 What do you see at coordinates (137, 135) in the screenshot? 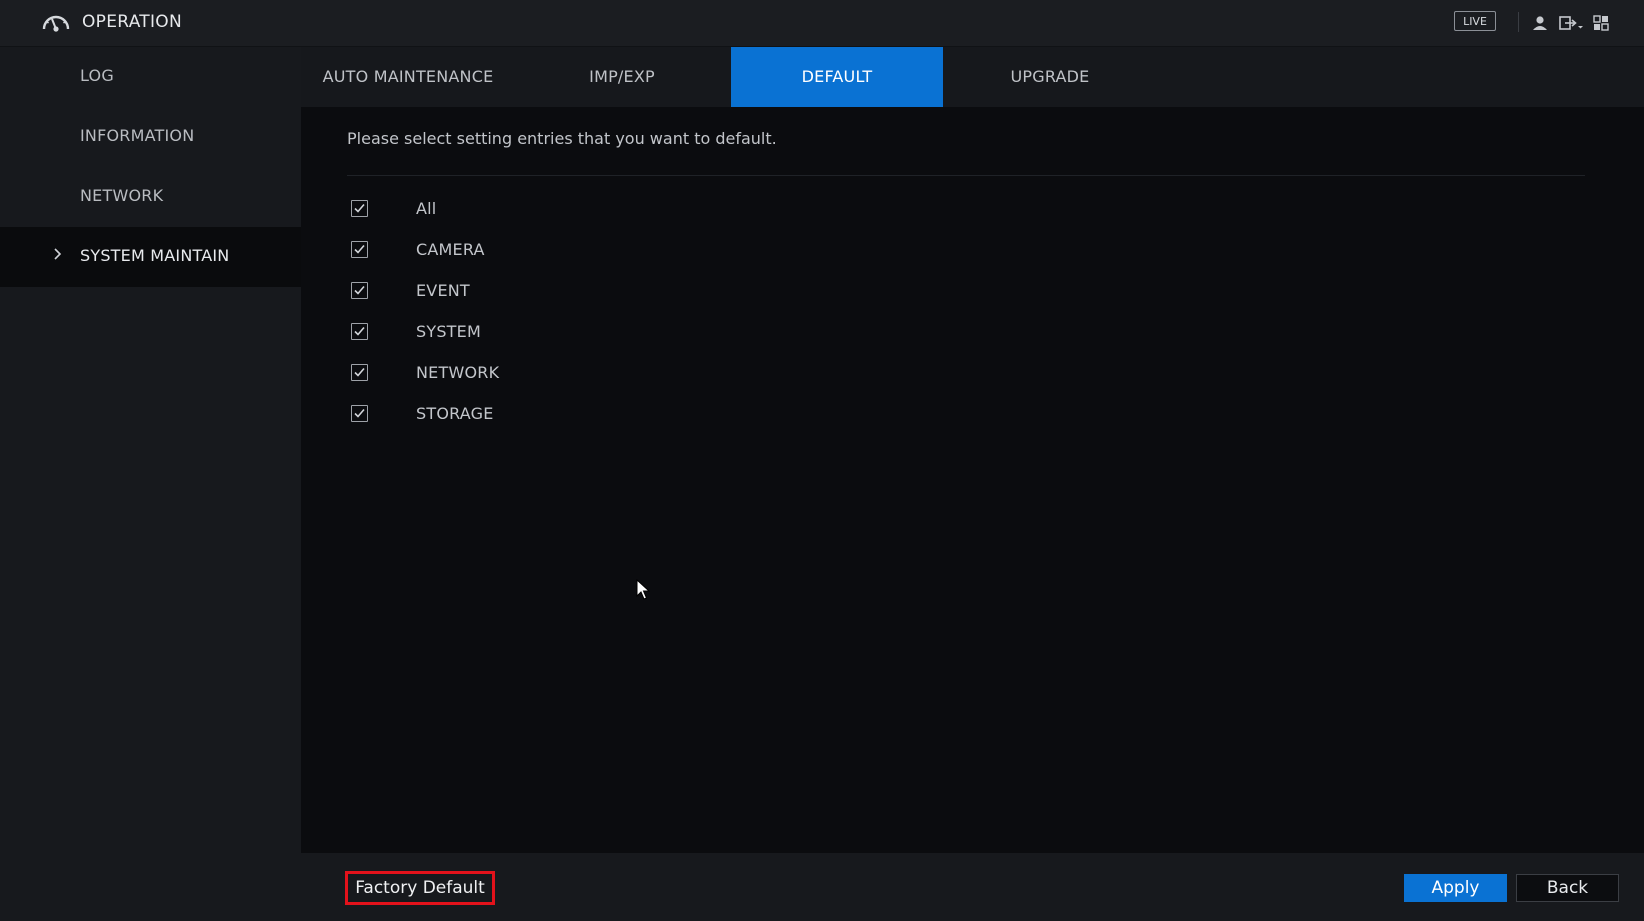
I see `sidebar-item-label: INFORMATION` at bounding box center [137, 135].